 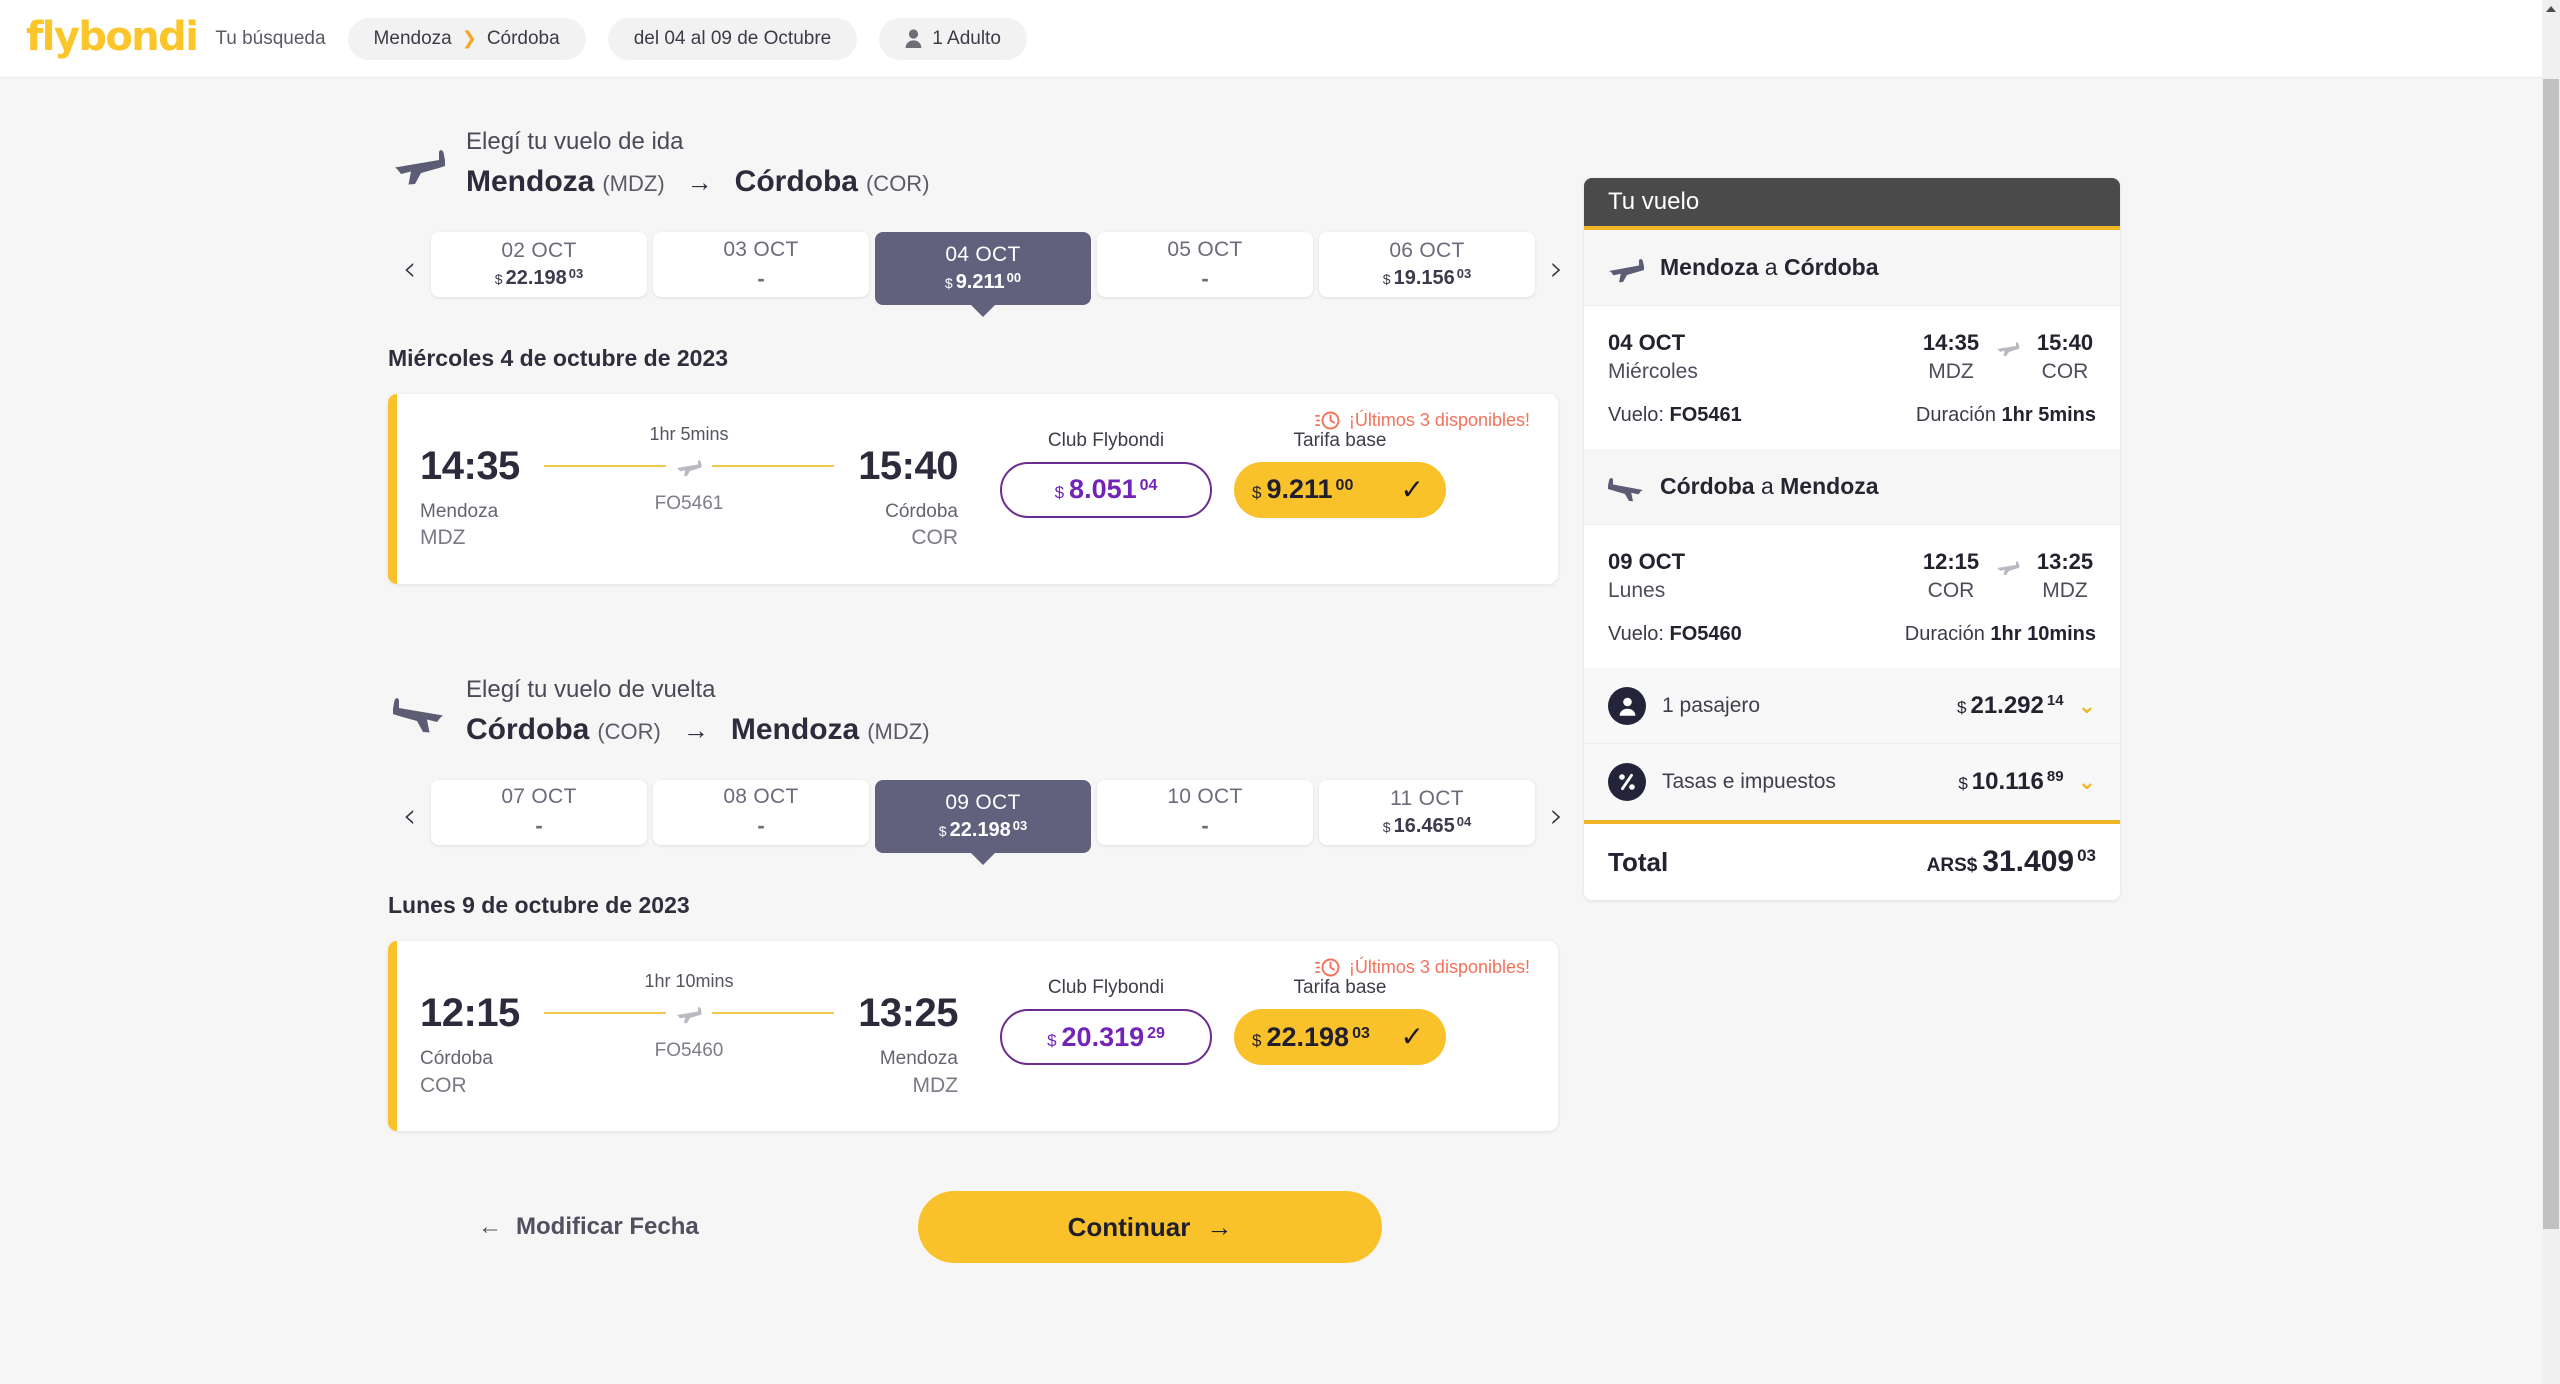 I want to click on arrow-left-icon: ←, so click(x=490, y=1227).